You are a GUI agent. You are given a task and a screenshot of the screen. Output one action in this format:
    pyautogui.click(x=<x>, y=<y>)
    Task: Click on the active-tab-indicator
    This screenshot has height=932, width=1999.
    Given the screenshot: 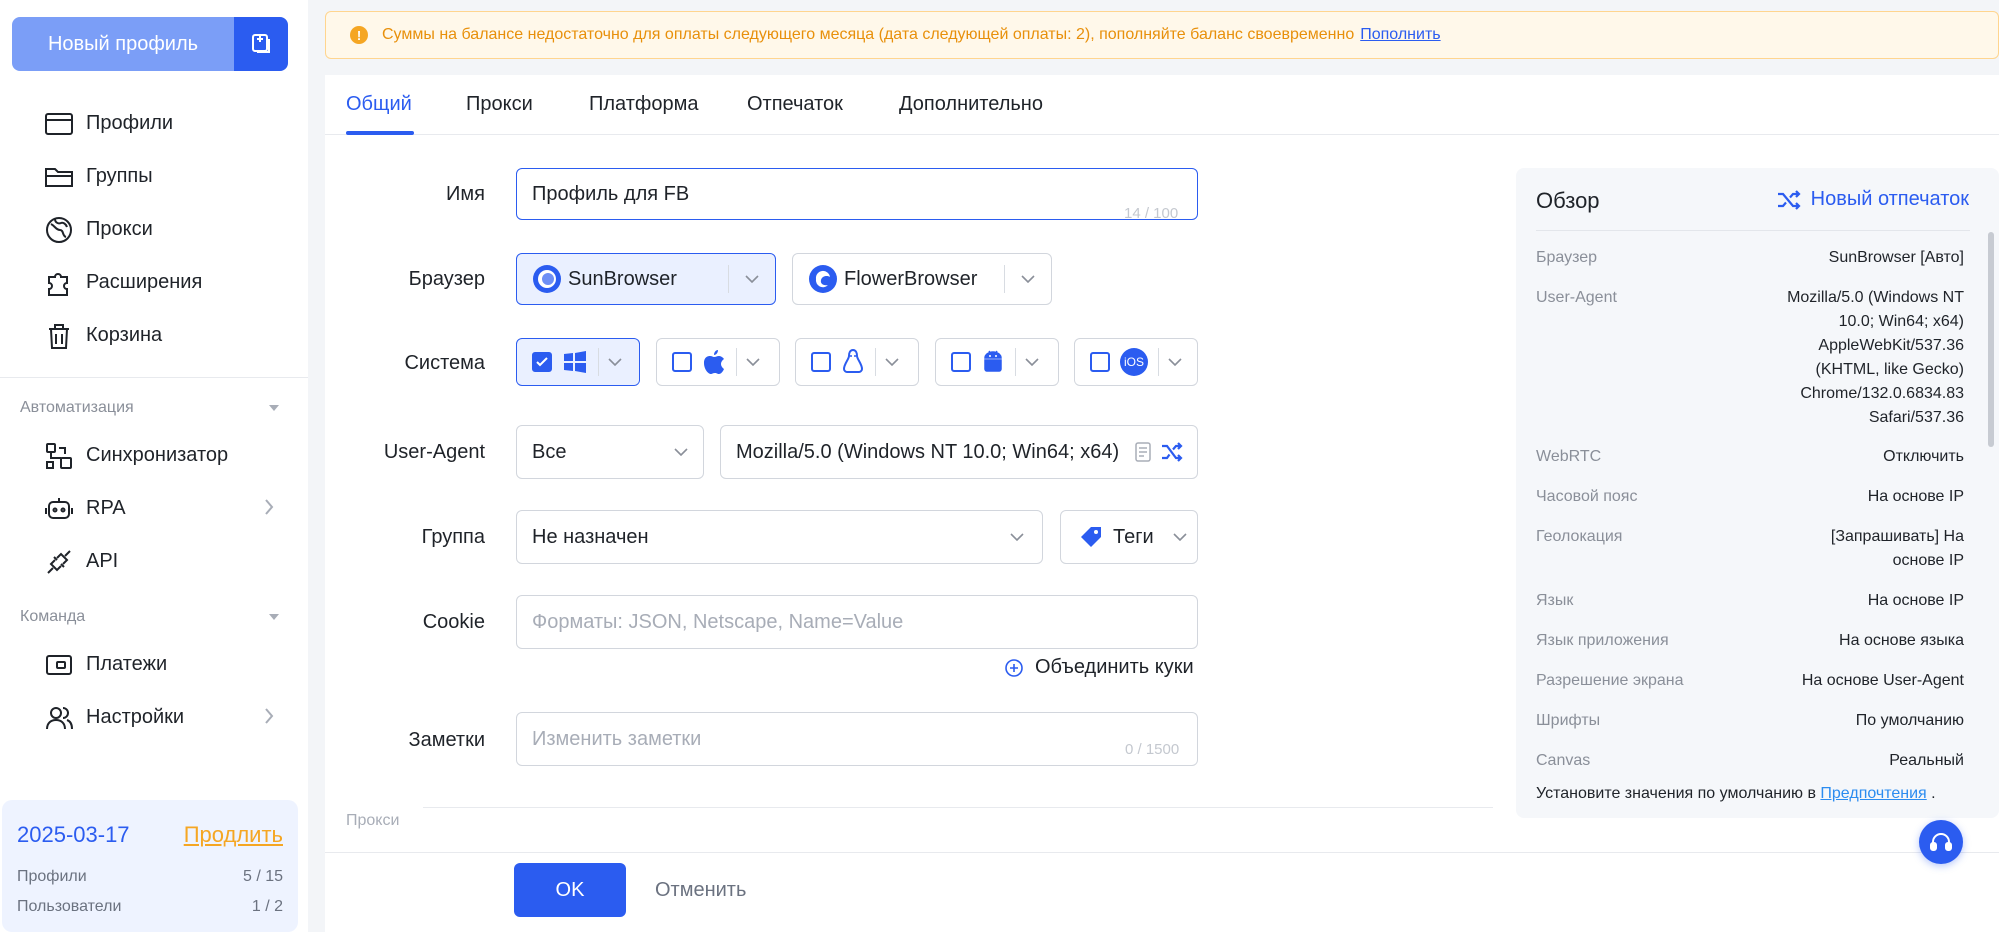 What is the action you would take?
    pyautogui.click(x=380, y=133)
    